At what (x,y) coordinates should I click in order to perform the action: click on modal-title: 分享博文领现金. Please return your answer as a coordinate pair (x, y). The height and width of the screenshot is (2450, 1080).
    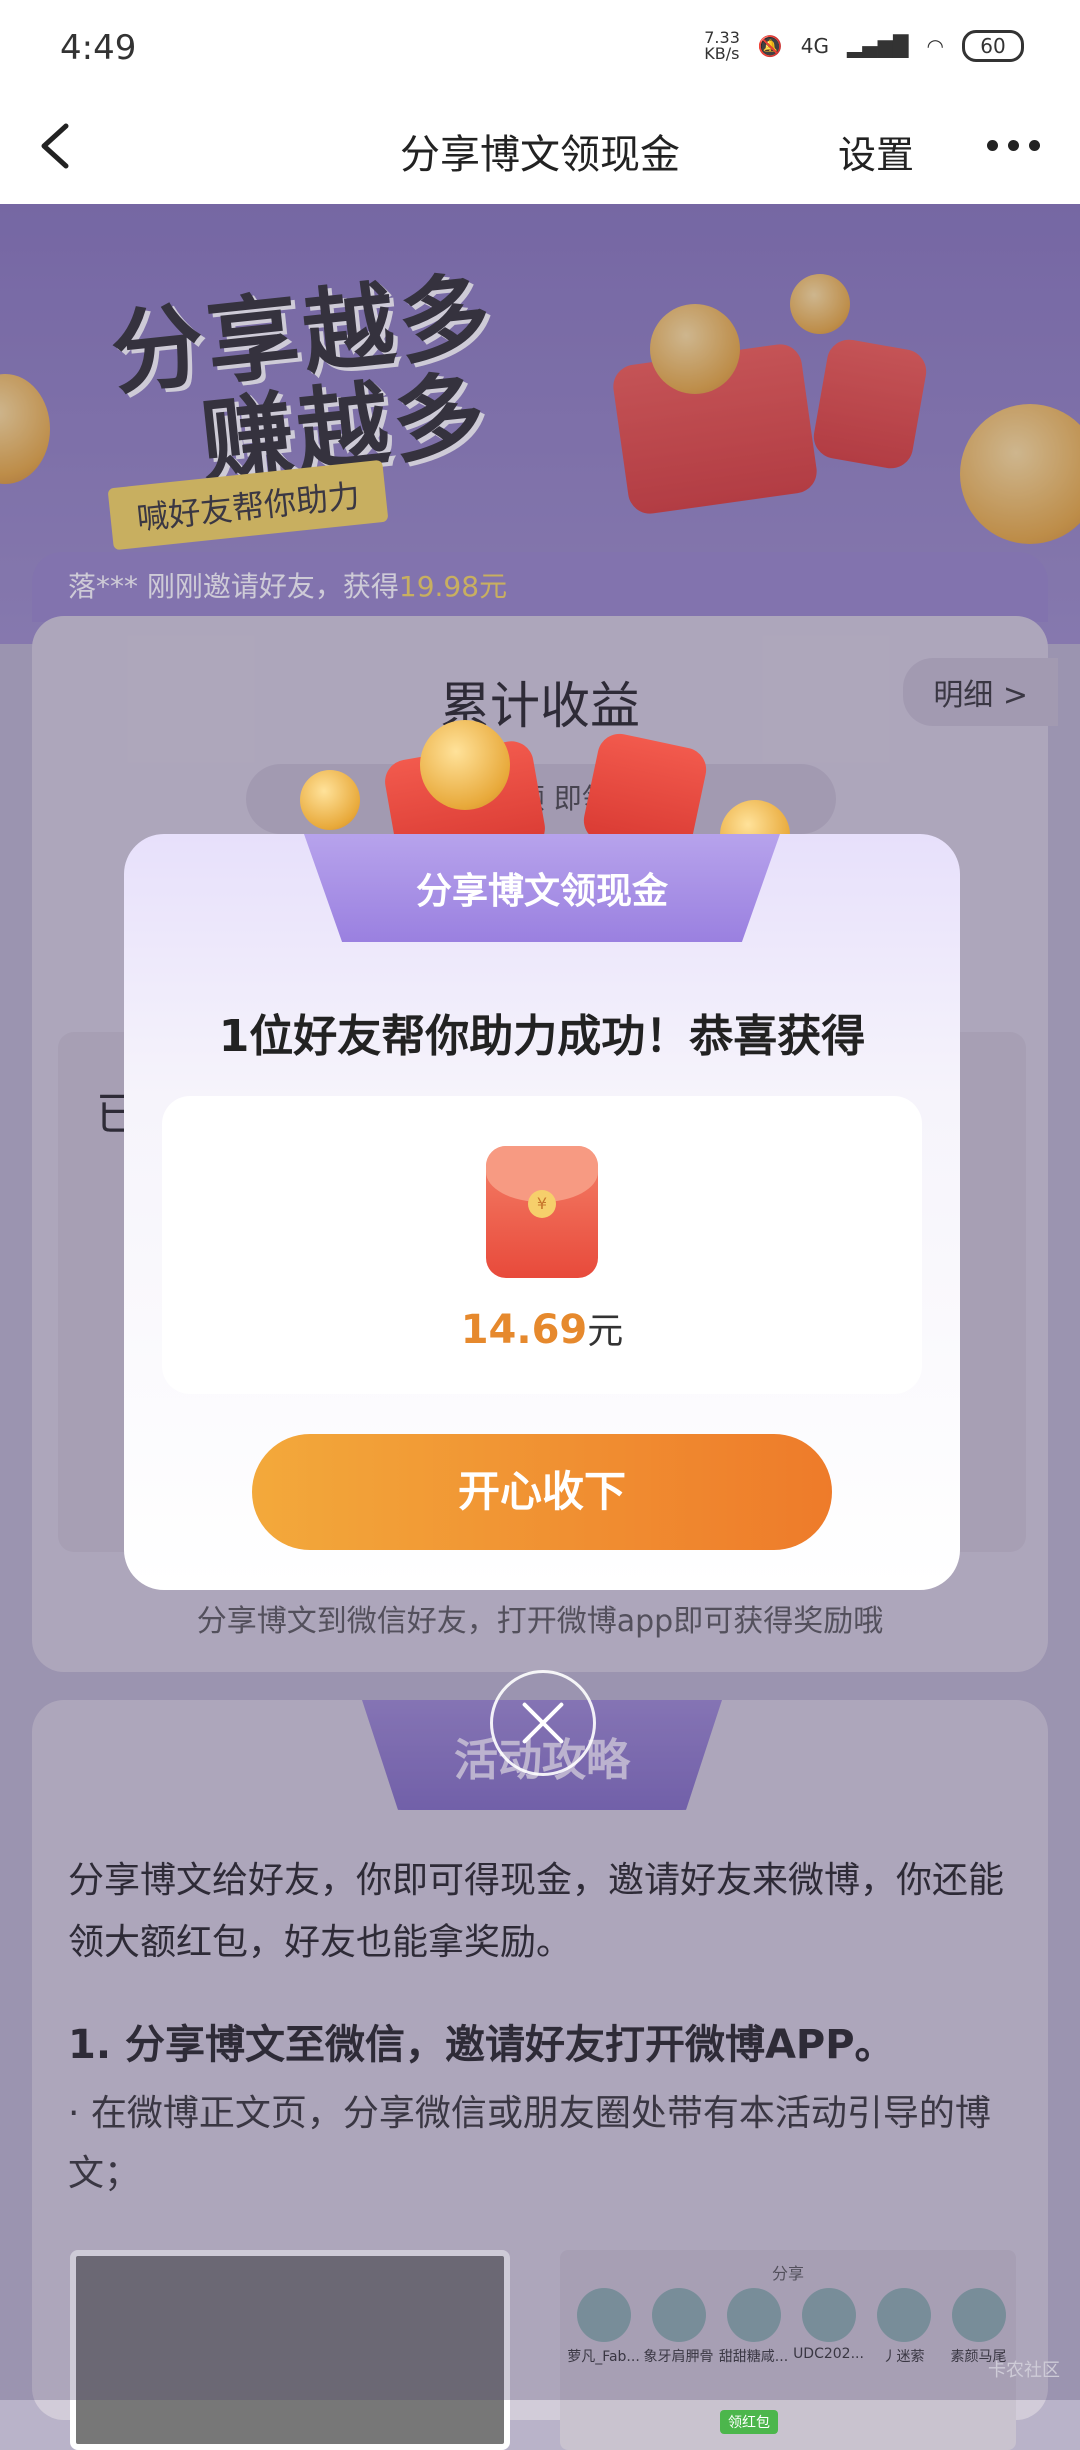
    Looking at the image, I should click on (541, 891).